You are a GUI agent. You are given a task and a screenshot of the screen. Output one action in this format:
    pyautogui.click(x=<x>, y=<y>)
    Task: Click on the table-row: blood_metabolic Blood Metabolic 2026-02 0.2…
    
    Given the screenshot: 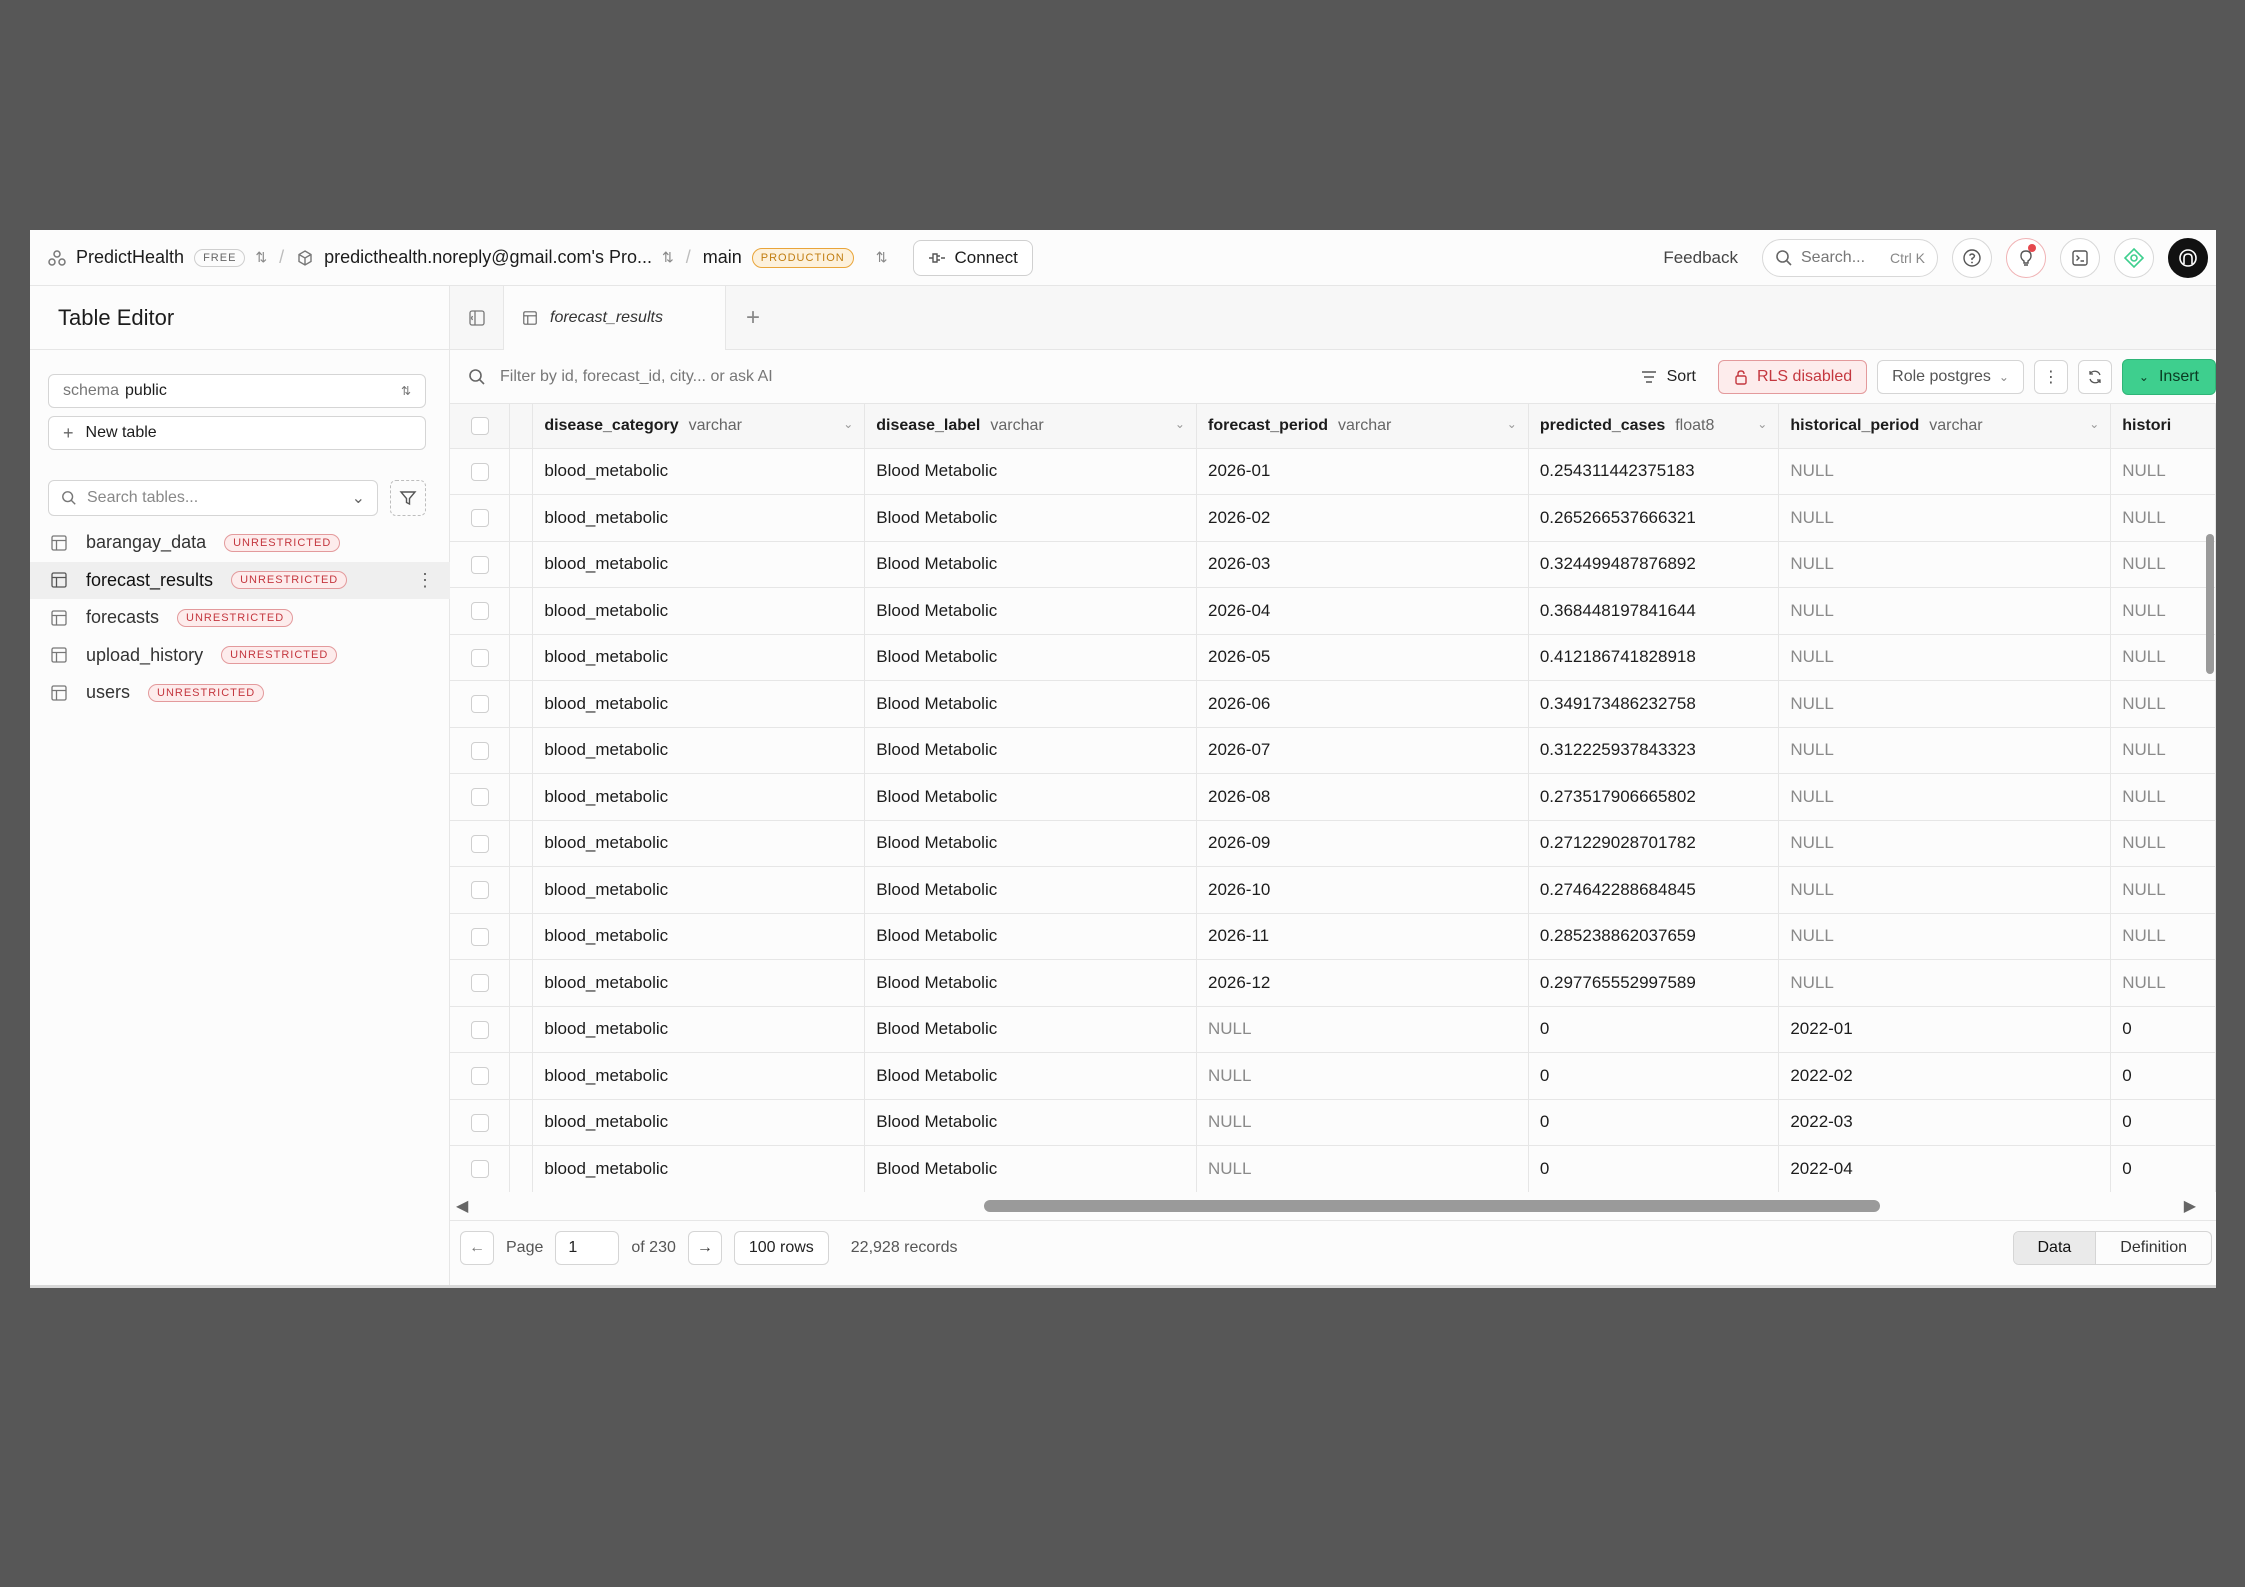 What is the action you would take?
    pyautogui.click(x=1333, y=518)
    